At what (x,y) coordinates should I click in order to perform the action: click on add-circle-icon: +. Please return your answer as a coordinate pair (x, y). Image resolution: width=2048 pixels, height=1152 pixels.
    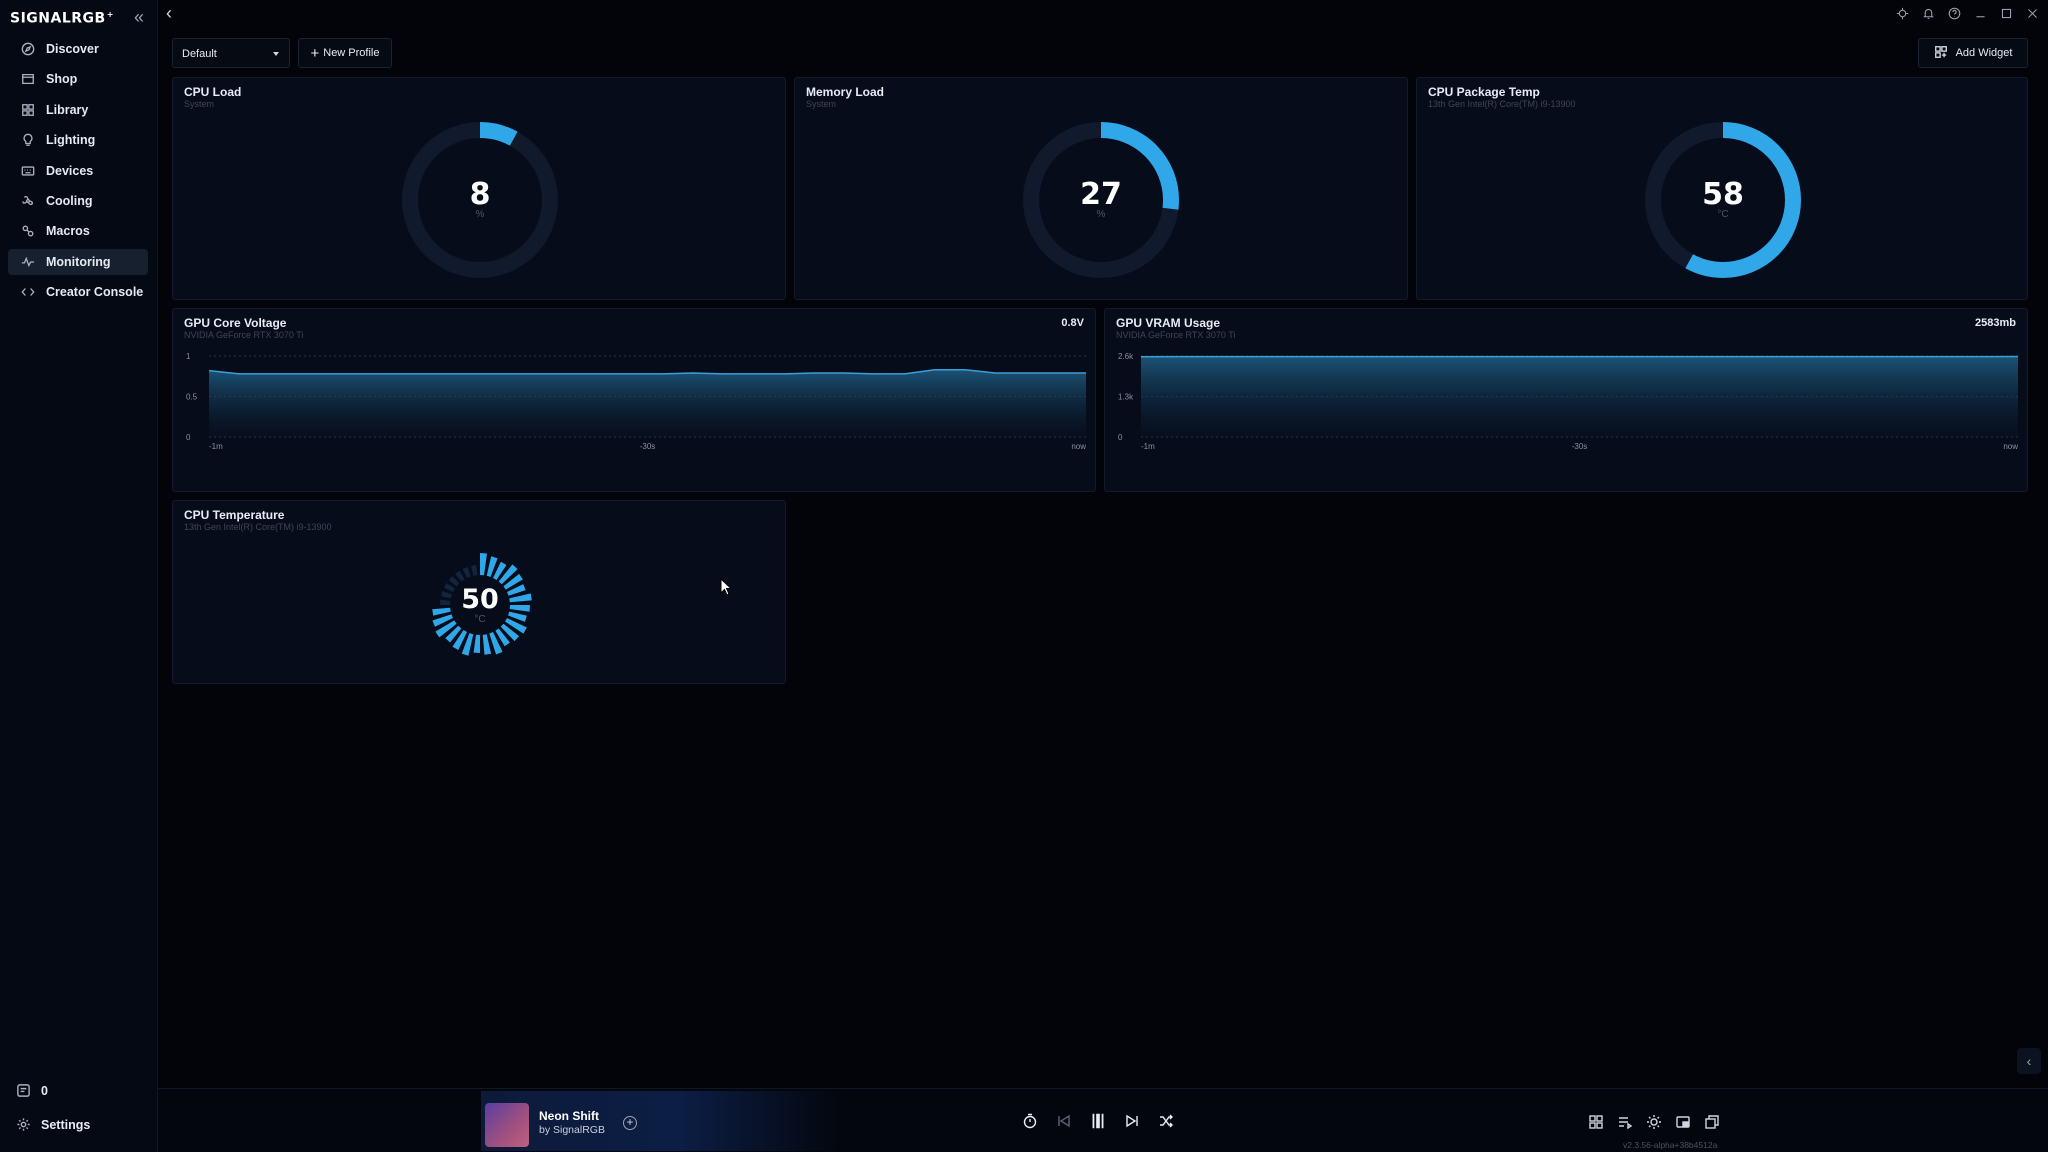
    Looking at the image, I should click on (630, 1123).